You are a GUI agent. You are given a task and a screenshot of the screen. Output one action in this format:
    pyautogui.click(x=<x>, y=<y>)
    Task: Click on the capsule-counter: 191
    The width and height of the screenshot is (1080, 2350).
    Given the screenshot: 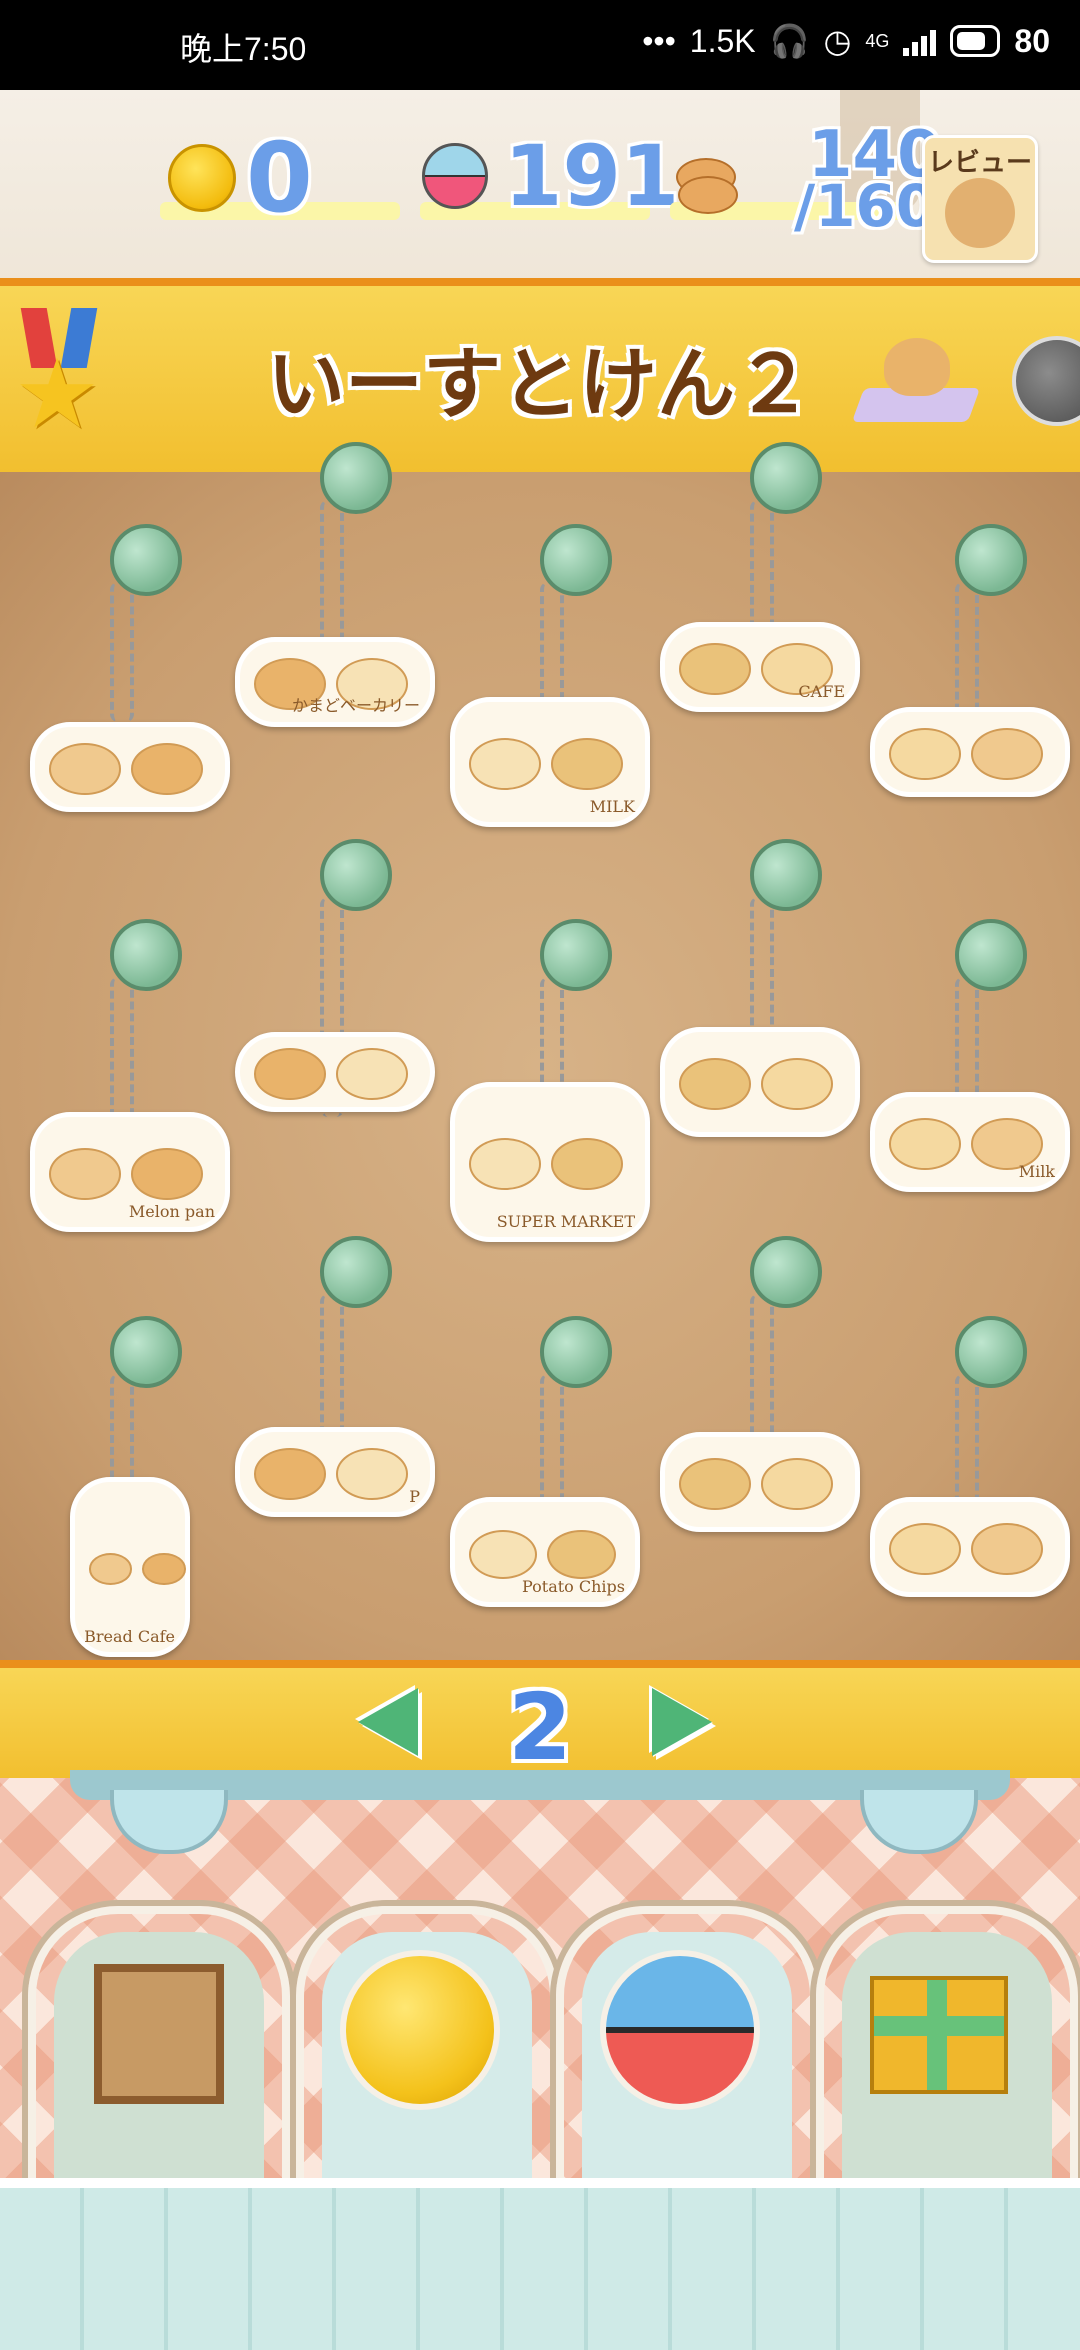 What is the action you would take?
    pyautogui.click(x=550, y=176)
    